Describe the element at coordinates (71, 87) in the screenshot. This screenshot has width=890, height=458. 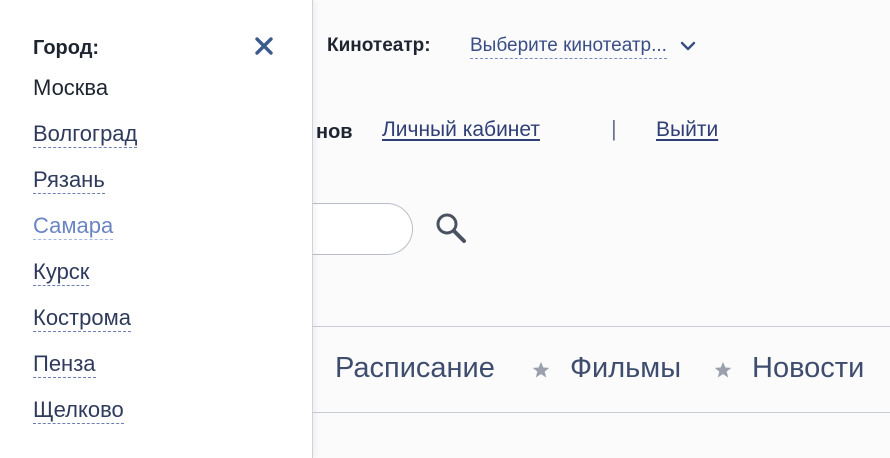
I see `city-item-label: Москва` at that location.